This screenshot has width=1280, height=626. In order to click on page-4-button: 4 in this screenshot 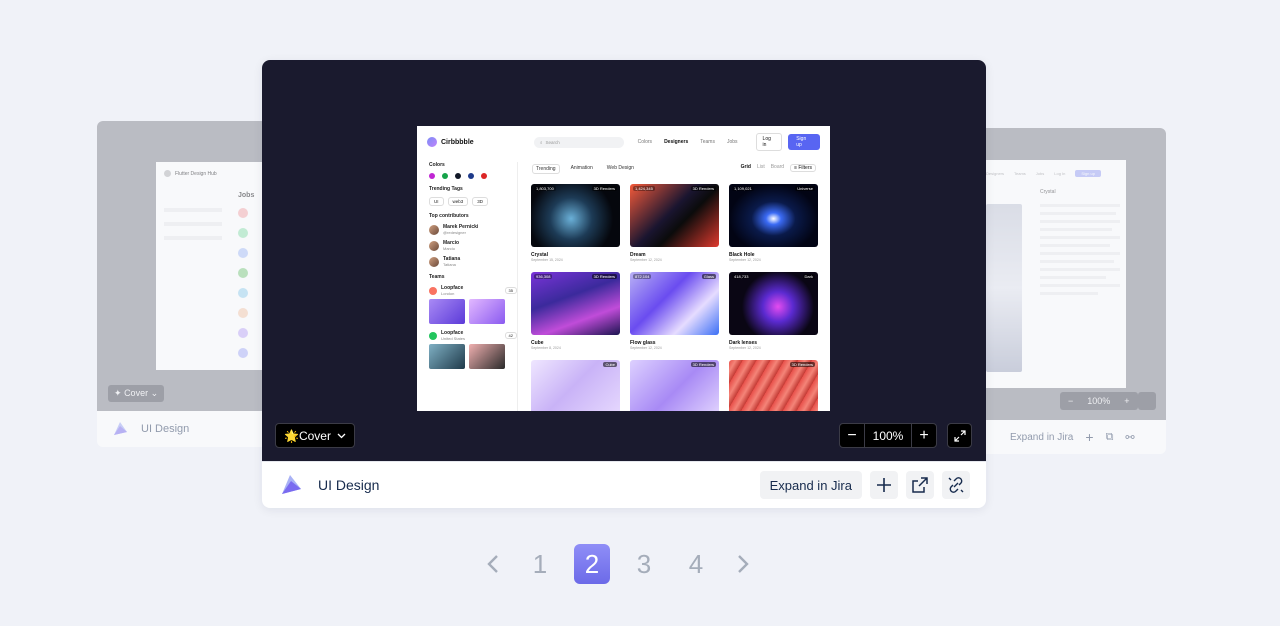, I will do `click(696, 564)`.